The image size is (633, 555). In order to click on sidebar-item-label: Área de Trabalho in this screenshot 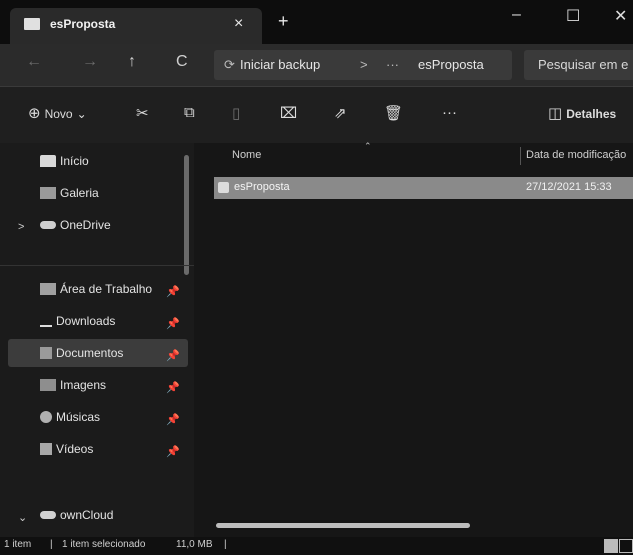, I will do `click(106, 288)`.